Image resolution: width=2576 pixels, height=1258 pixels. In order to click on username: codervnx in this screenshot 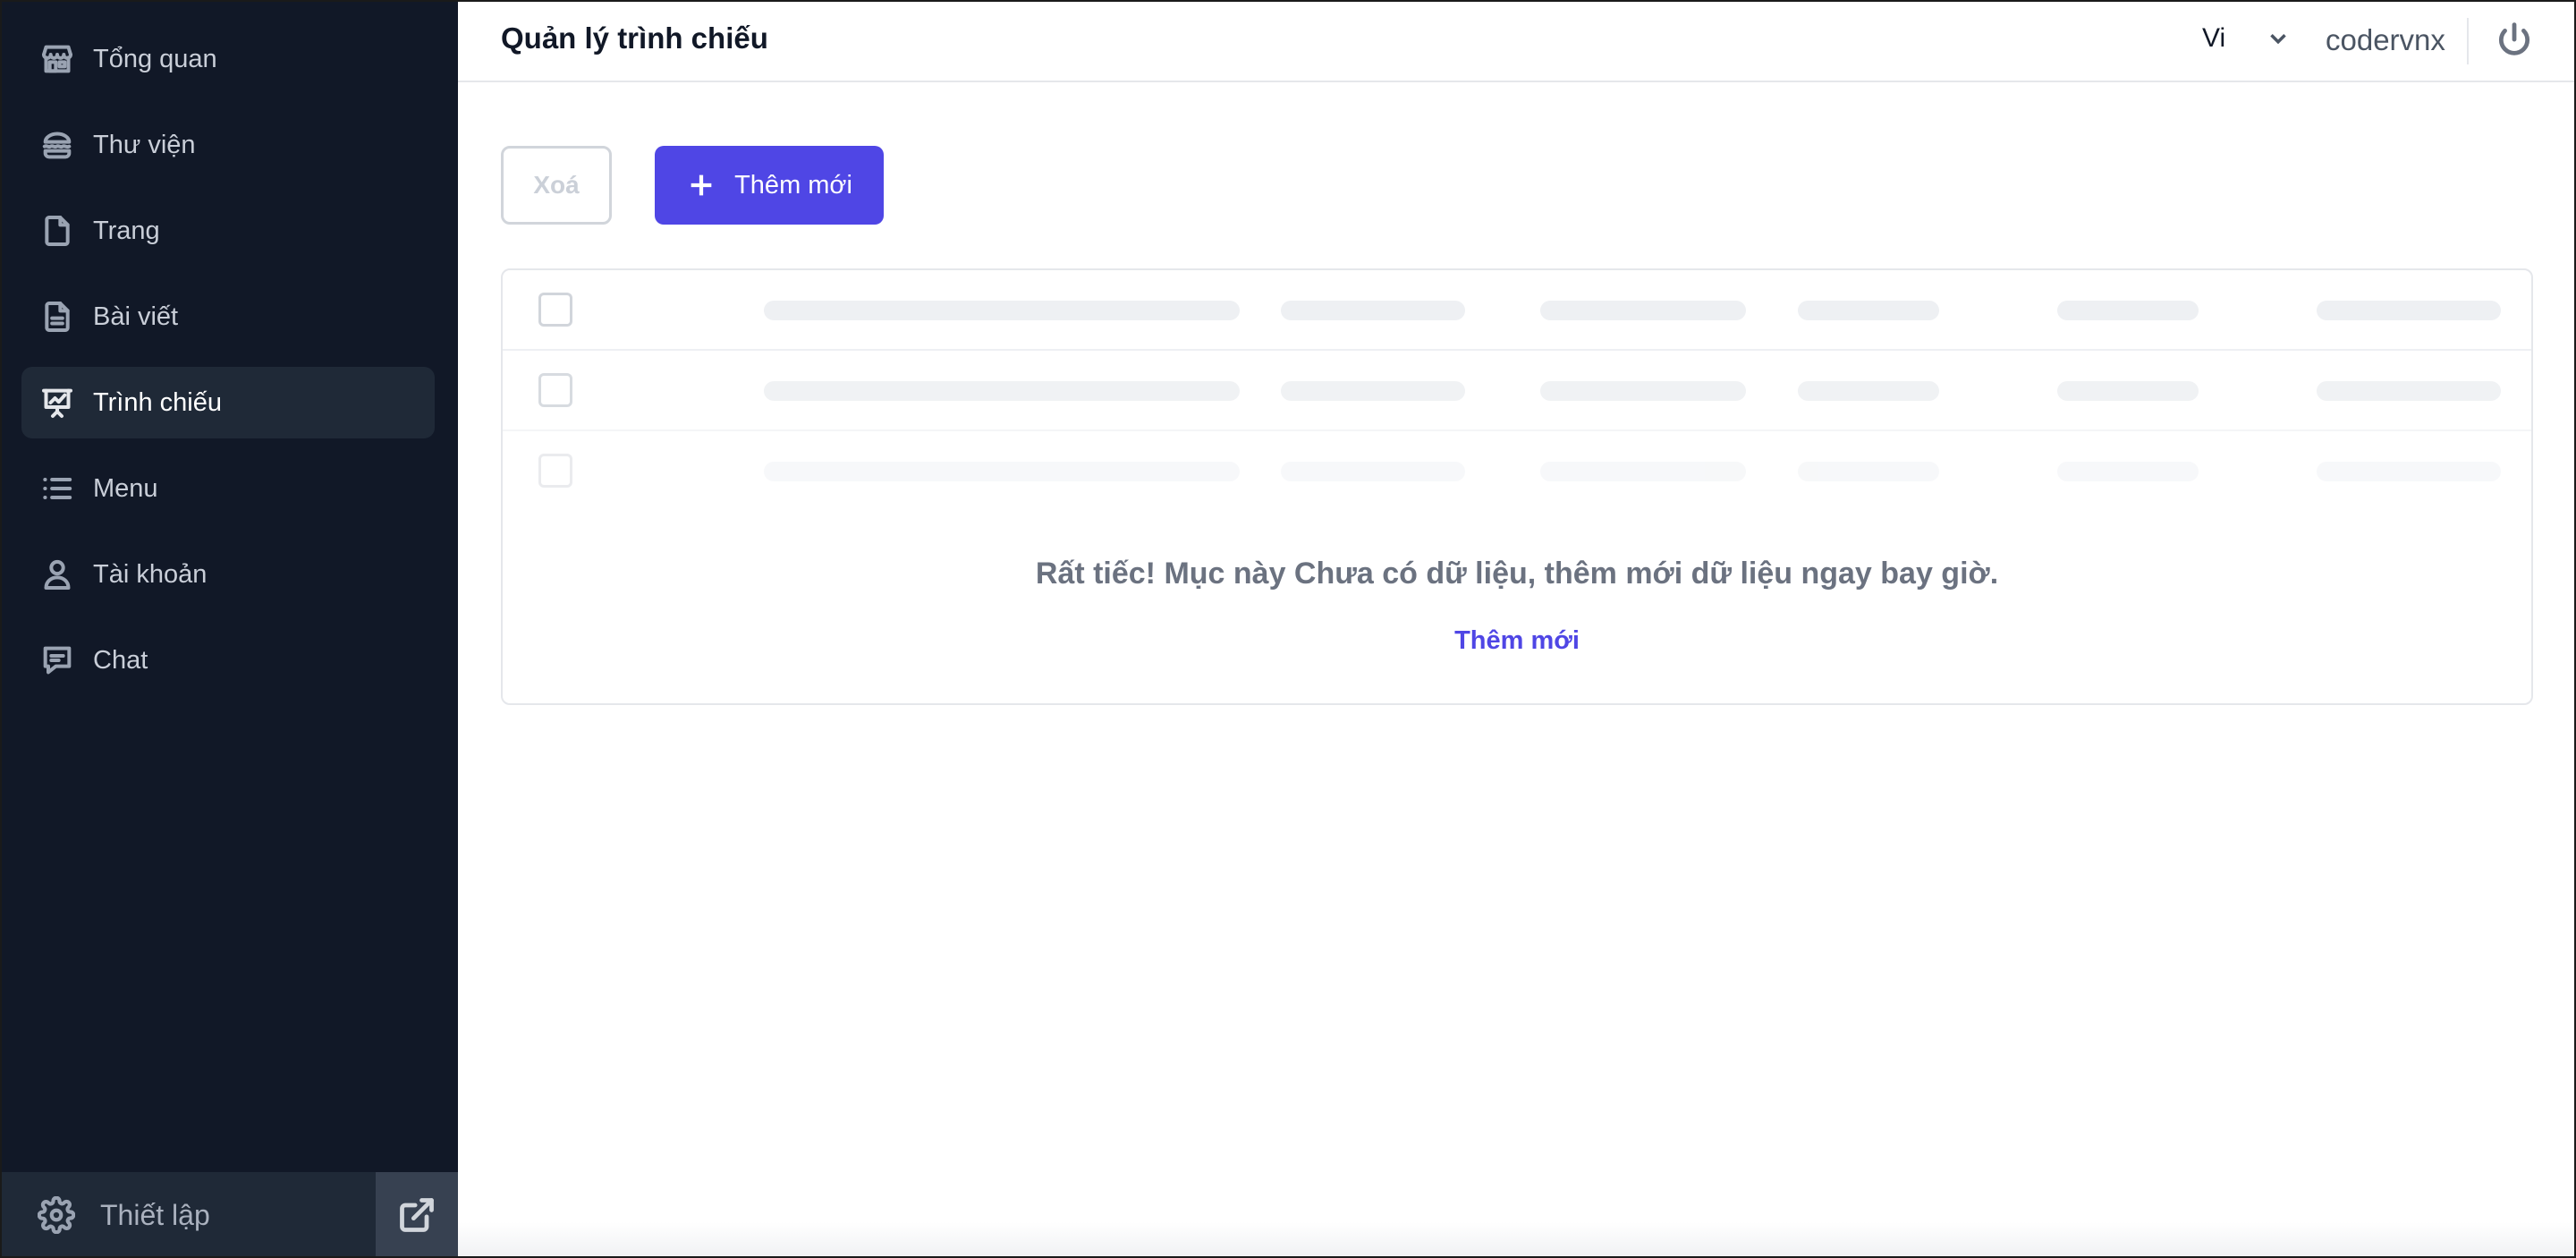, I will do `click(2385, 40)`.